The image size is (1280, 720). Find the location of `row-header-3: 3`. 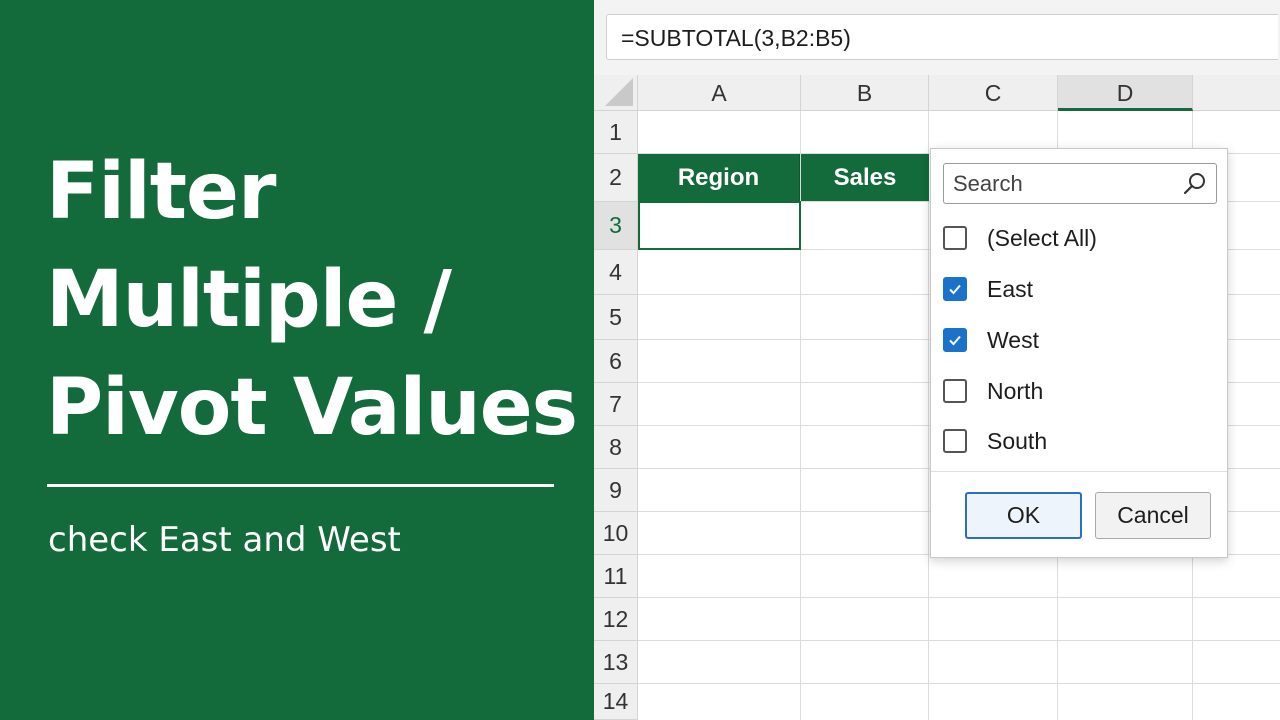

row-header-3: 3 is located at coordinates (616, 226).